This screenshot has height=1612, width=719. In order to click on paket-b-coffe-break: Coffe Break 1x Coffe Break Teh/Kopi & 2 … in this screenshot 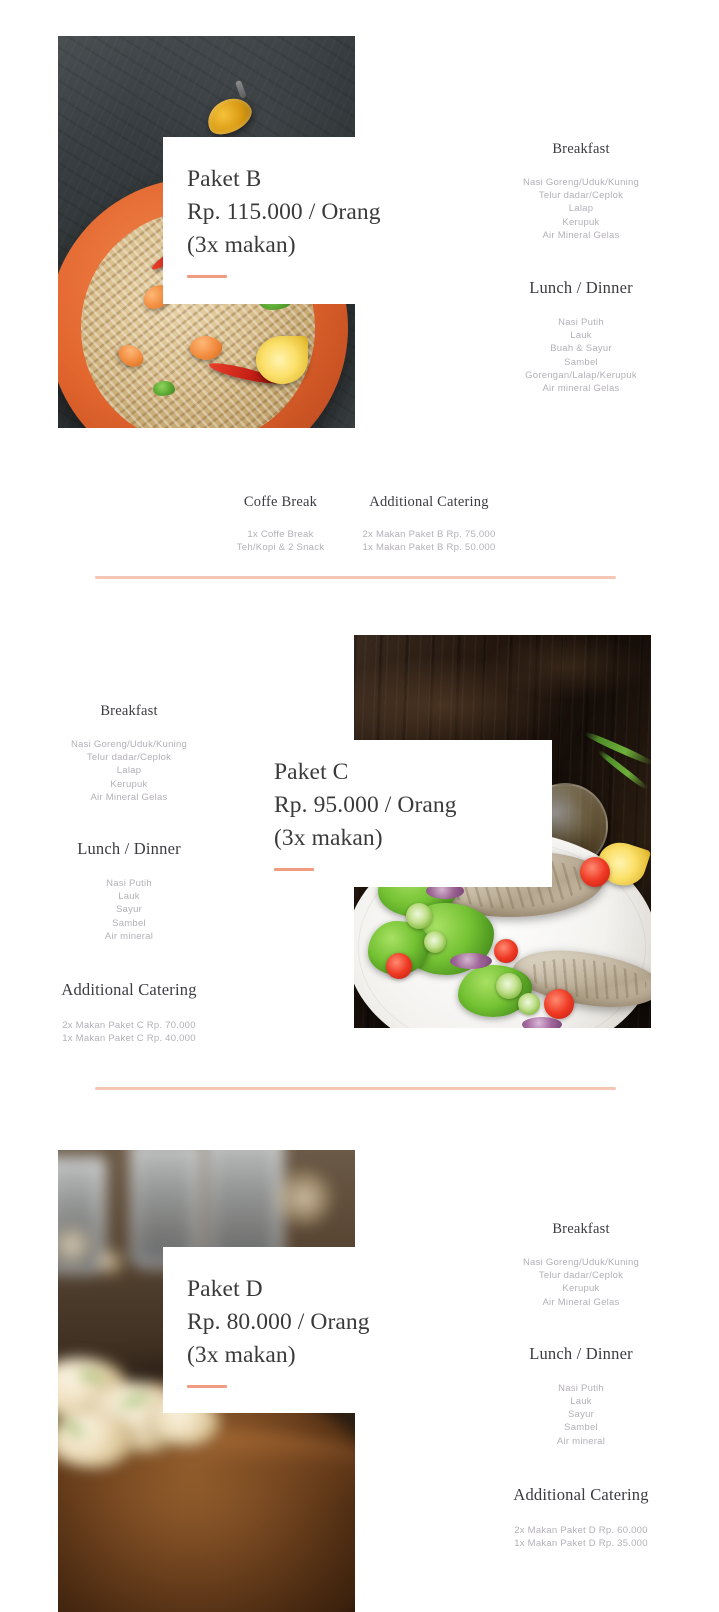, I will do `click(280, 524)`.